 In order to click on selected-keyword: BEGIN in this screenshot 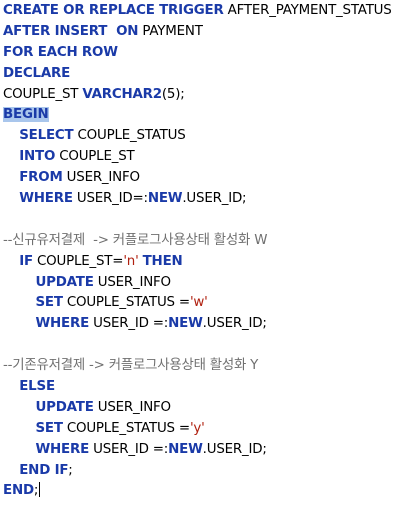, I will do `click(26, 115)`.